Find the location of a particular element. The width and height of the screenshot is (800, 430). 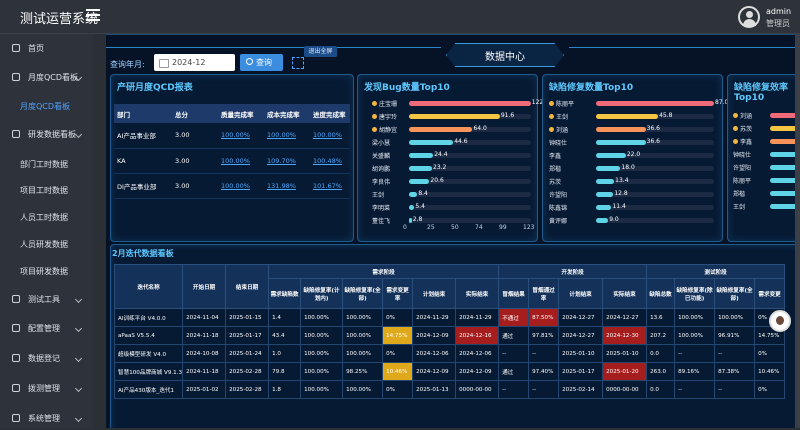

query-button: 查询 is located at coordinates (261, 62).